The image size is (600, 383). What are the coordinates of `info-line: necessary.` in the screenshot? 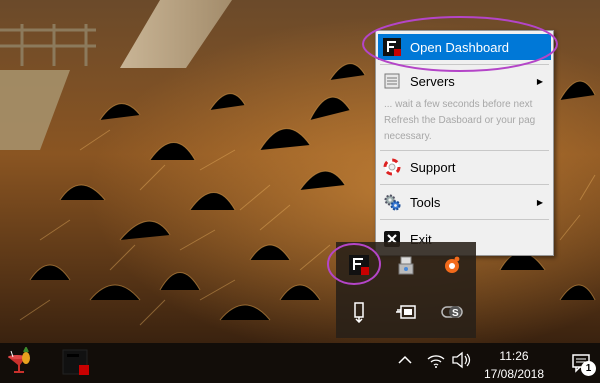 It's located at (408, 136).